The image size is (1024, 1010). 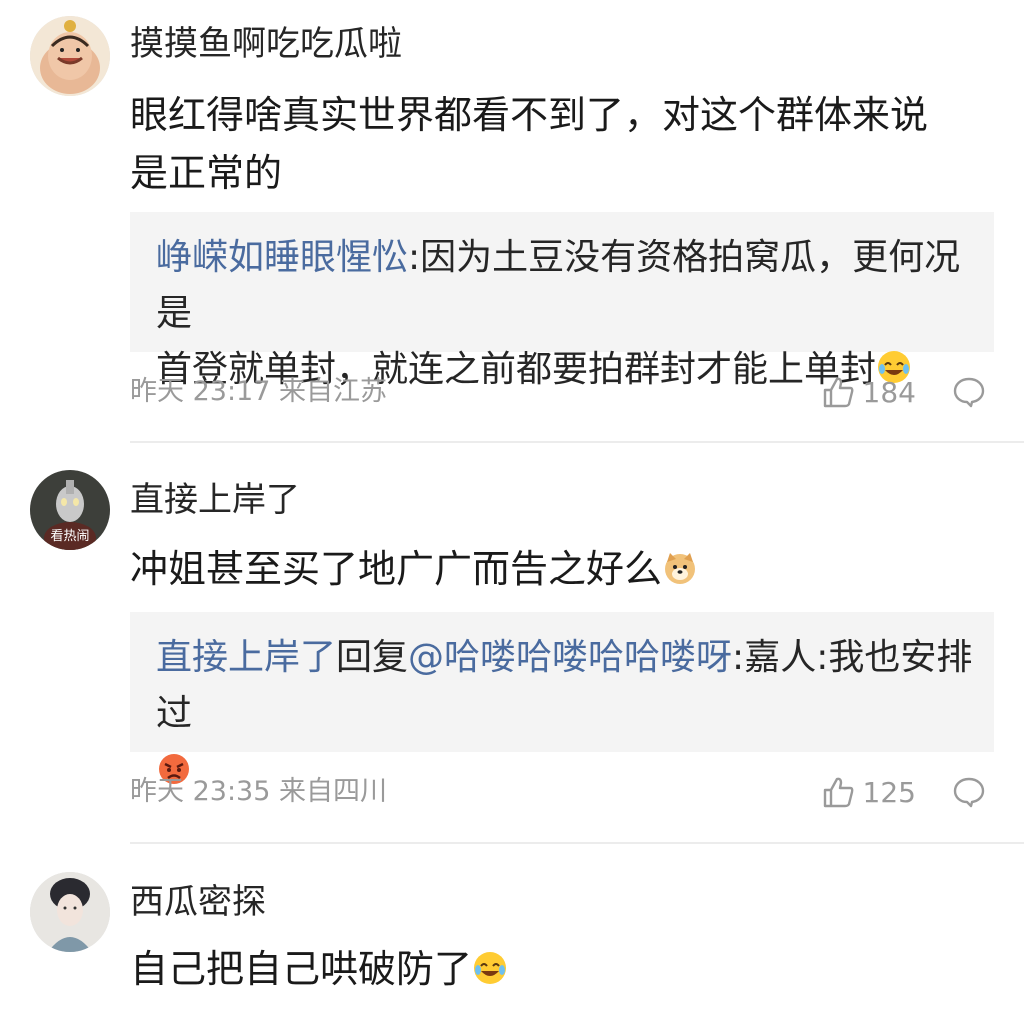 What do you see at coordinates (200, 791) in the screenshot?
I see `timestamp: 昨天 23:35` at bounding box center [200, 791].